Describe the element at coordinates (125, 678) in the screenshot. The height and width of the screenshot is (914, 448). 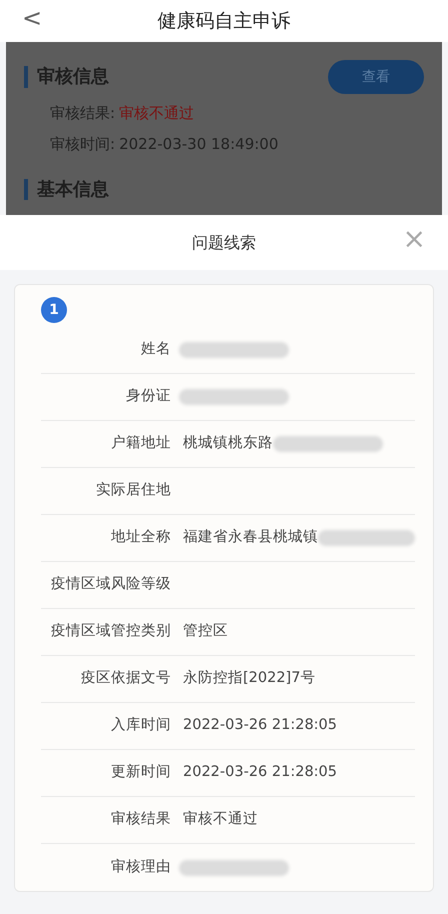
I see `field-label: 疫区依据文号` at that location.